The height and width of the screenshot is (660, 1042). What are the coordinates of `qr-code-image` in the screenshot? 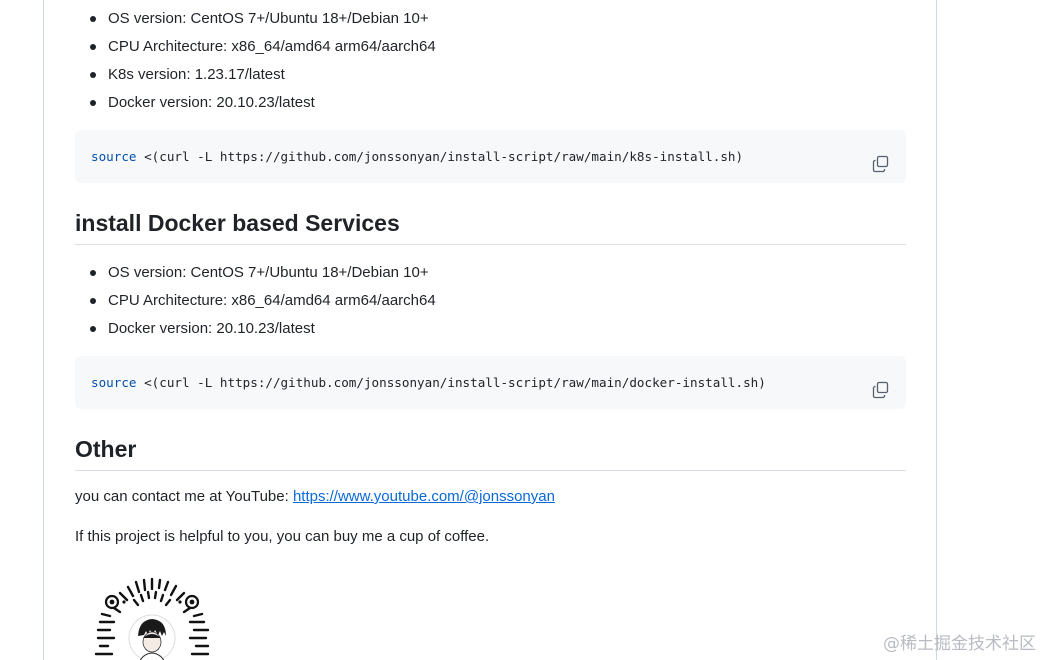 It's located at (152, 618).